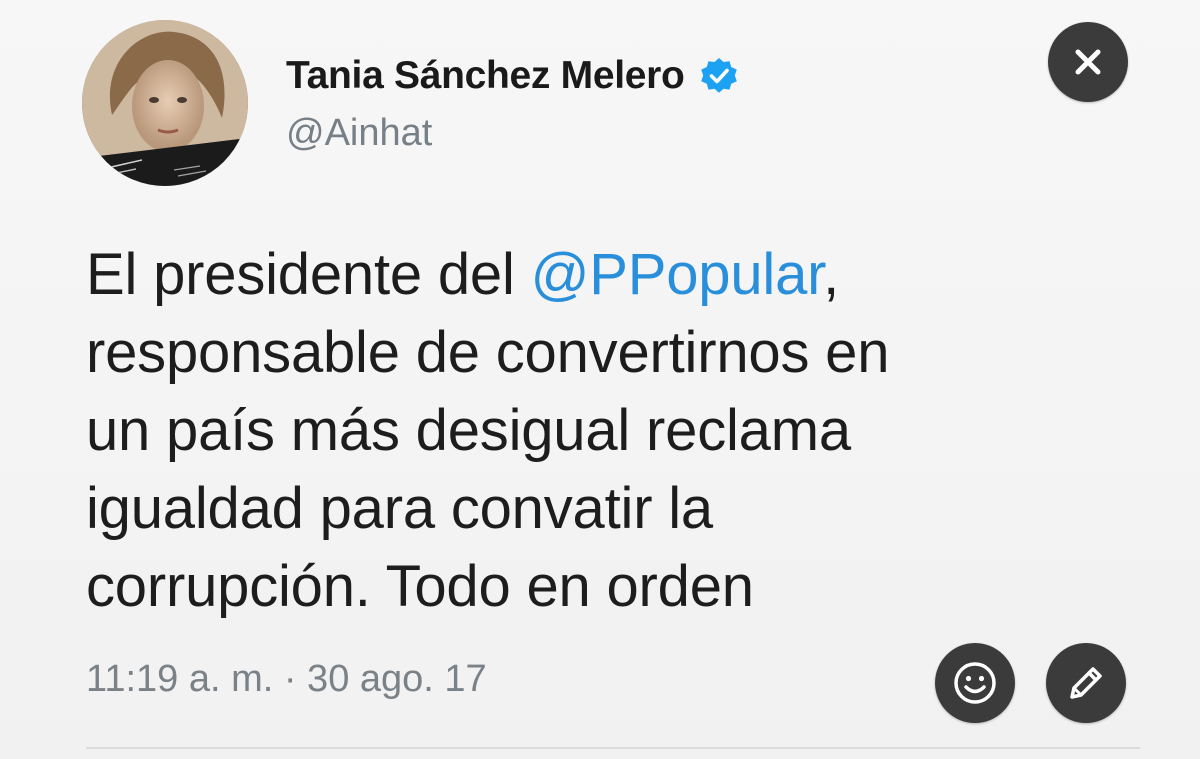  I want to click on tweet-text-segment: El presidente del, so click(308, 274).